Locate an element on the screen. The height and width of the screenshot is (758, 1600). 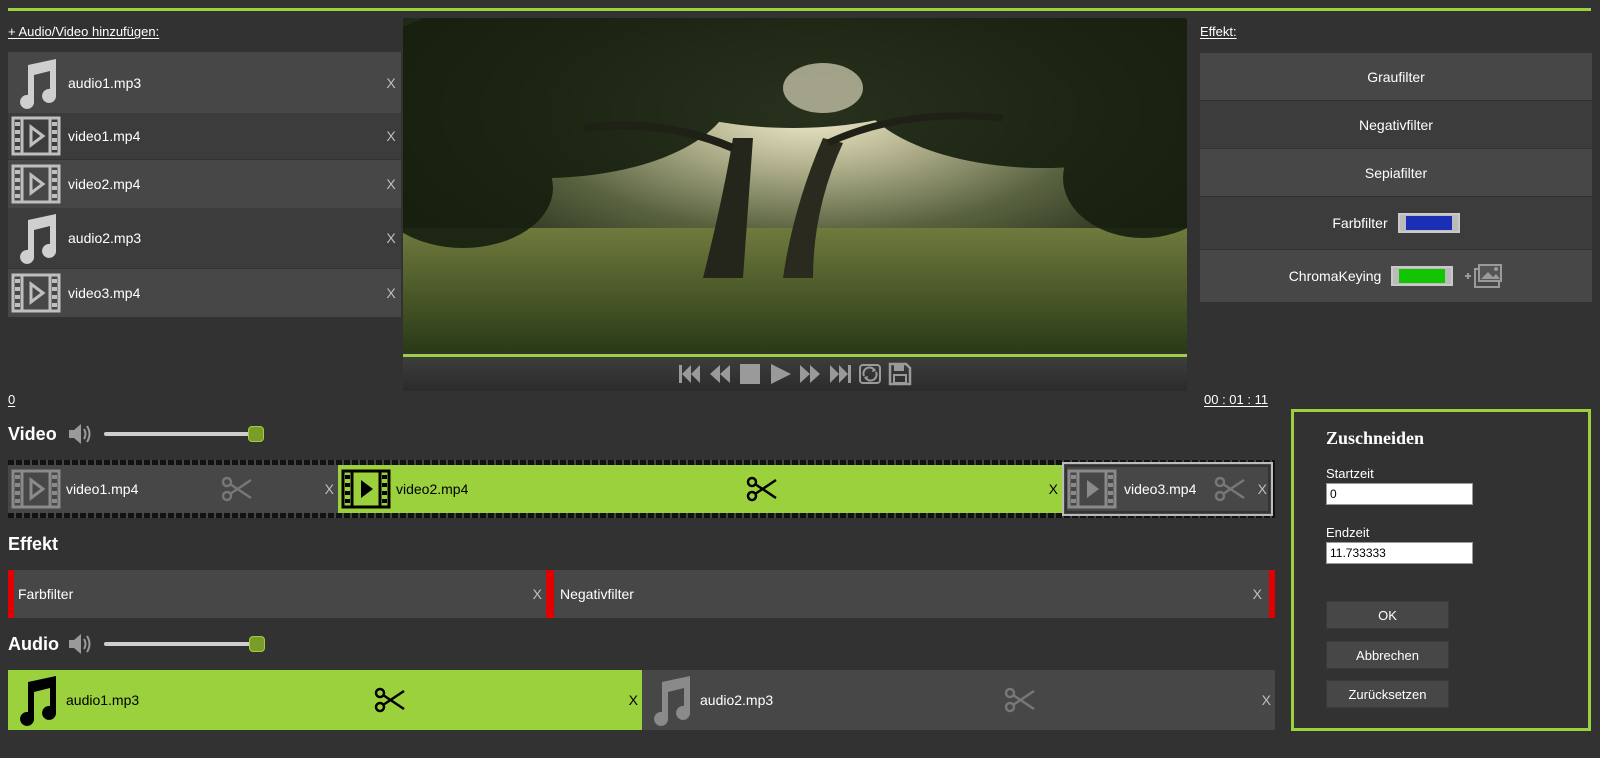
effect-track-label: Effekt is located at coordinates (33, 544).